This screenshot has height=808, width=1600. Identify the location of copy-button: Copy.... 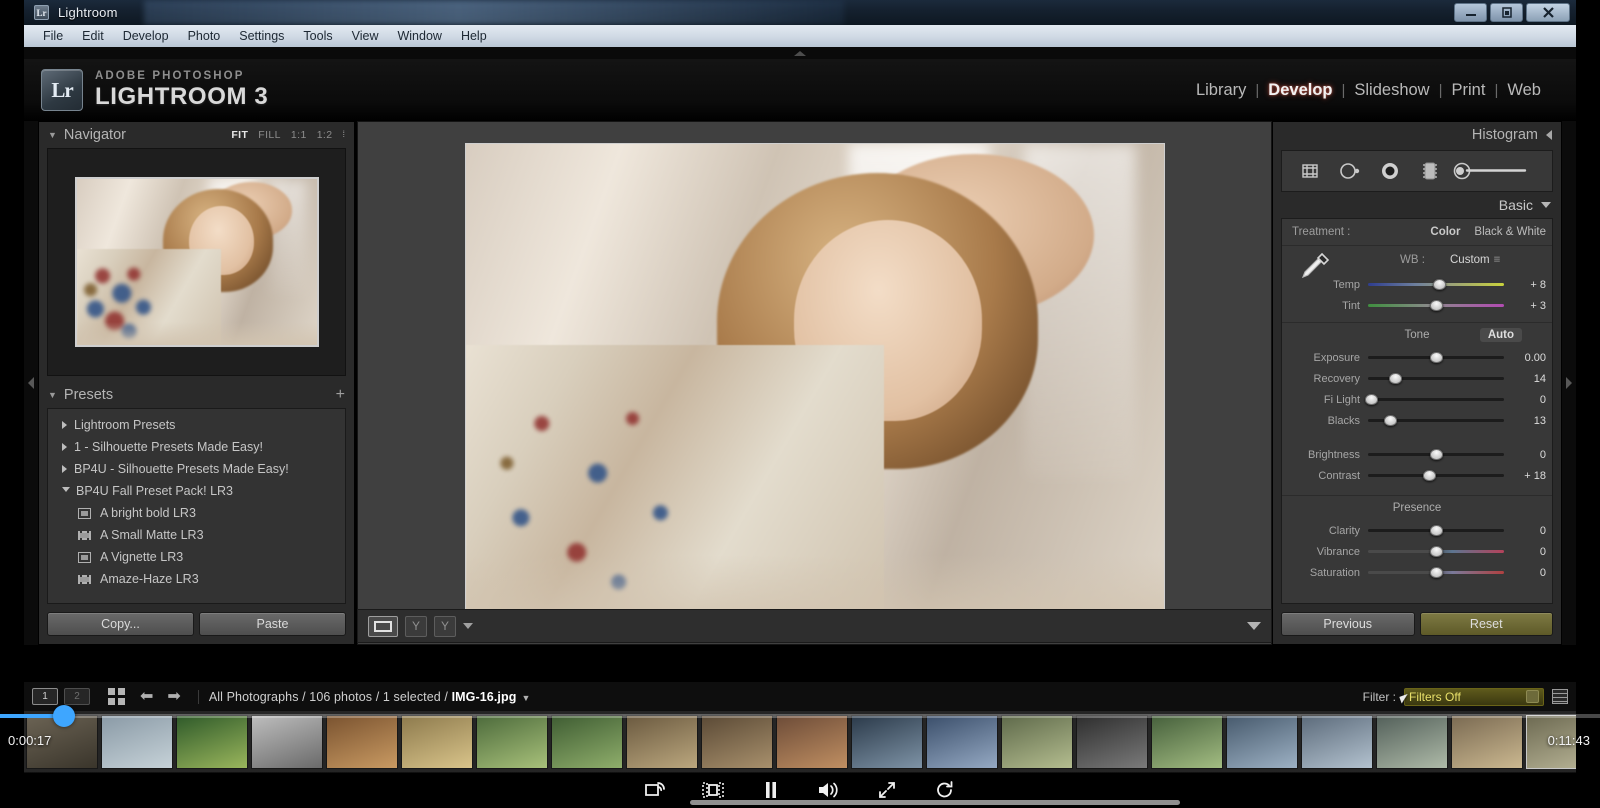
(120, 624).